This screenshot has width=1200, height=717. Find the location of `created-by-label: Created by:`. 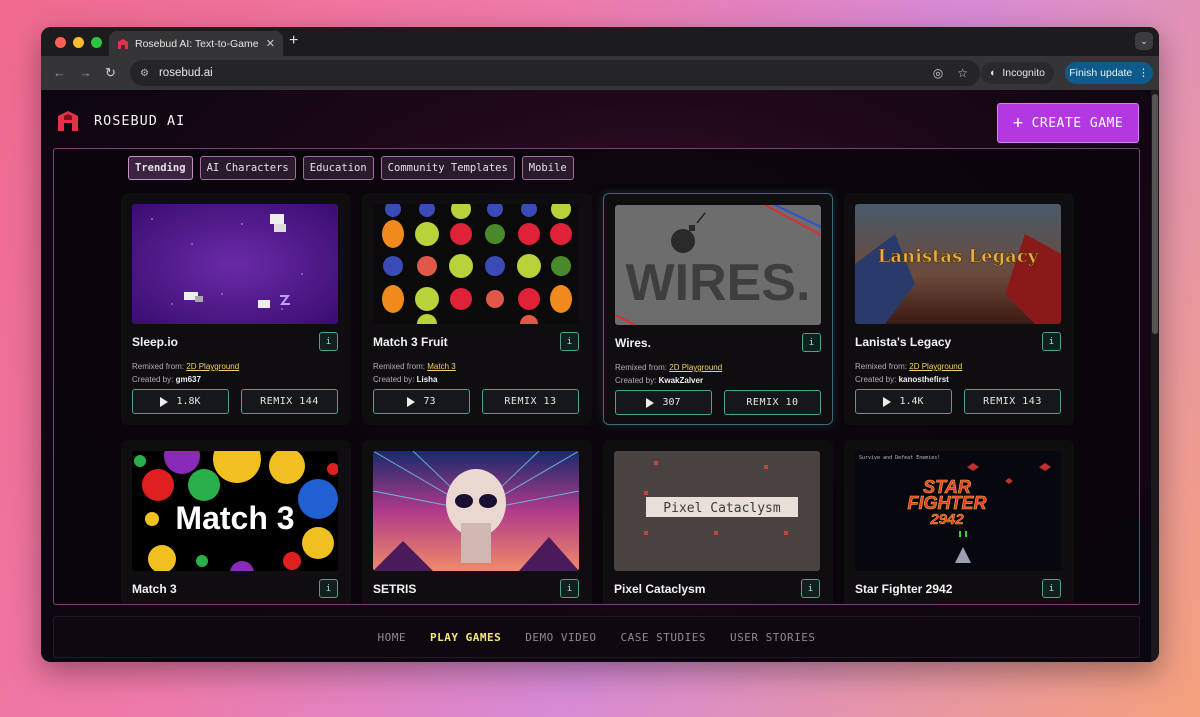

created-by-label: Created by: is located at coordinates (876, 379).